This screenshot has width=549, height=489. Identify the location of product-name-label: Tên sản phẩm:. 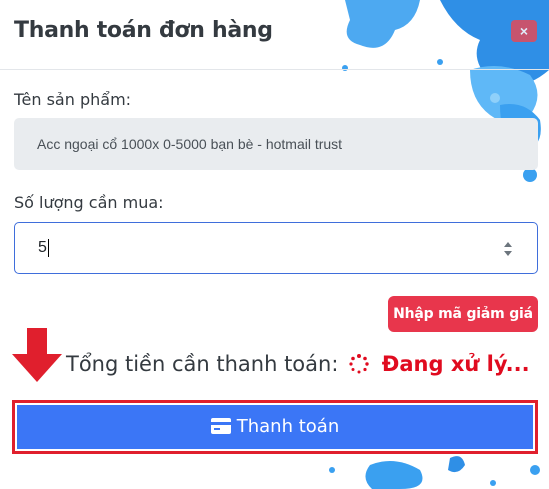
(73, 99).